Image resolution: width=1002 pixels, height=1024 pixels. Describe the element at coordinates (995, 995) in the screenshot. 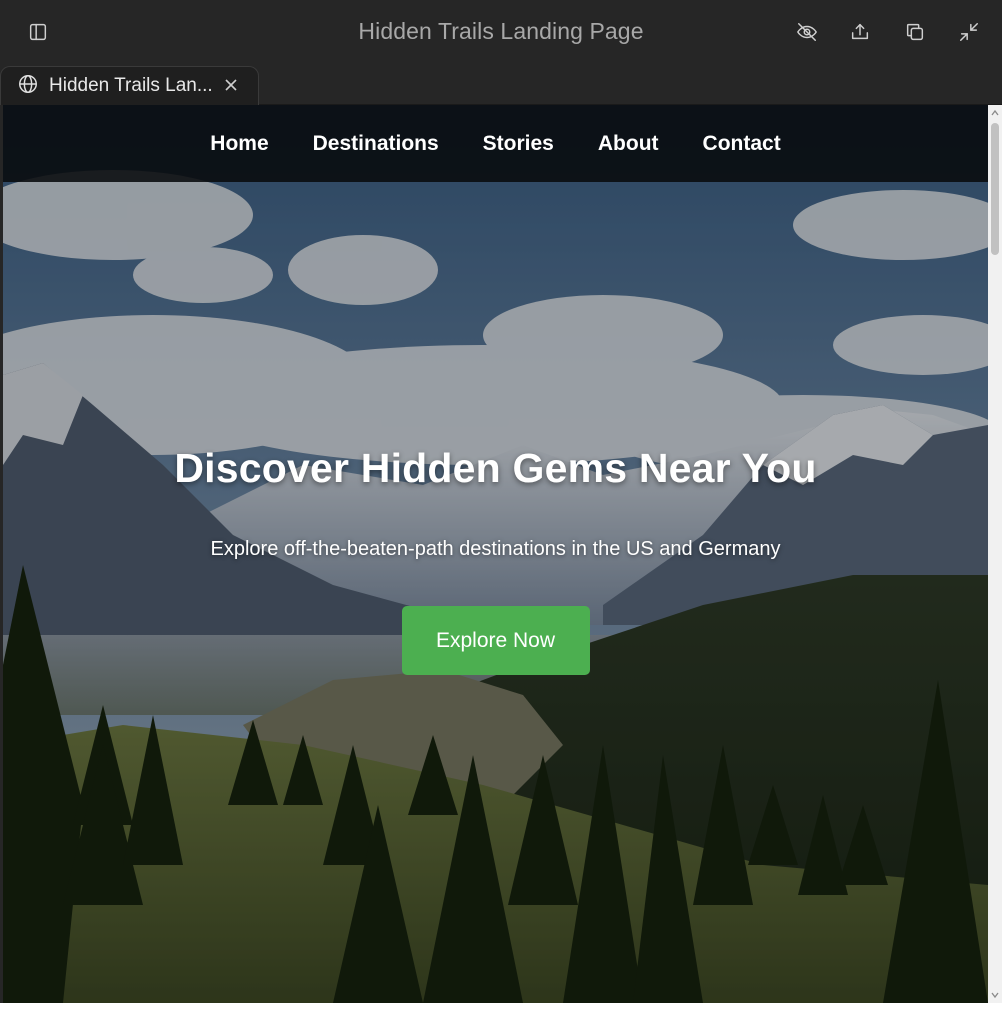

I see `scroll-down-icon` at that location.